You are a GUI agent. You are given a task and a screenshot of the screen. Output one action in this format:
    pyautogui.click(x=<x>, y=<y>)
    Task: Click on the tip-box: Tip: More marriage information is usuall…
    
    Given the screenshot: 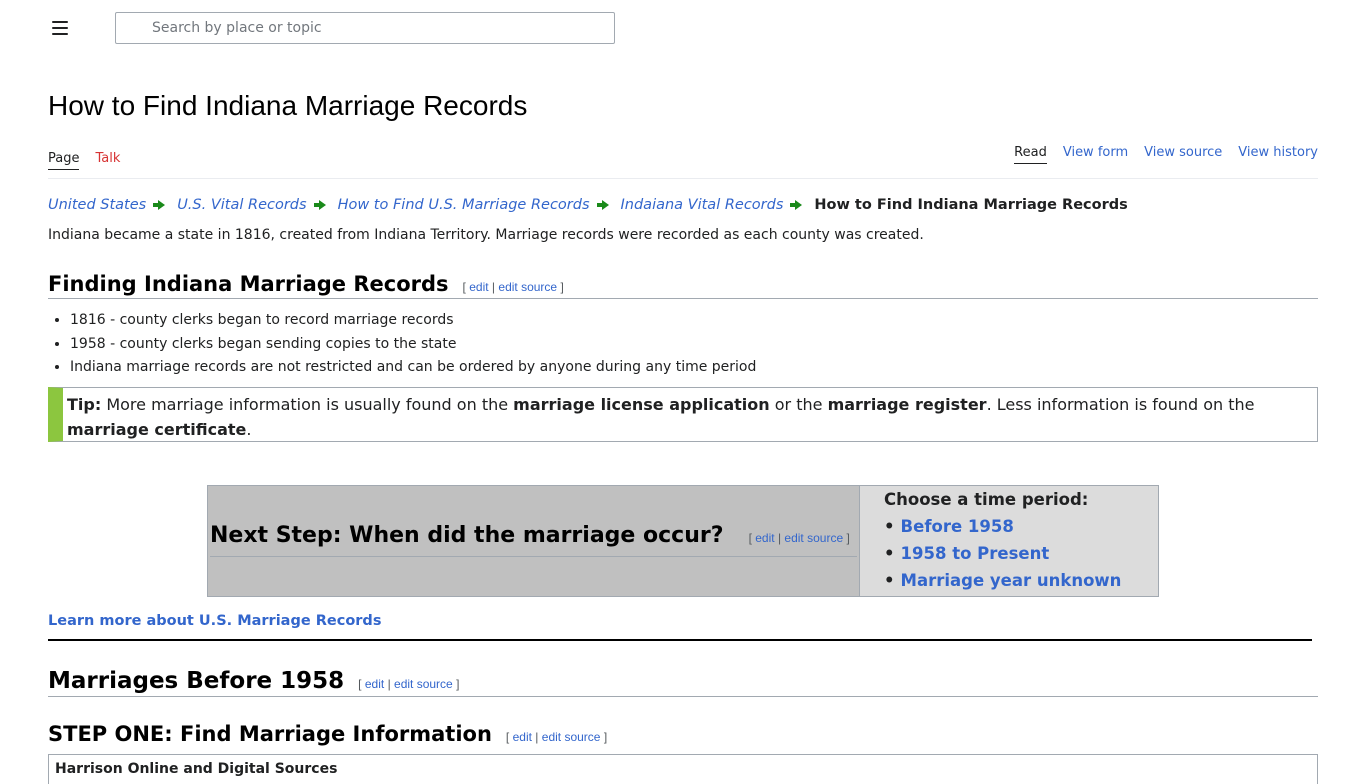 What is the action you would take?
    pyautogui.click(x=683, y=414)
    